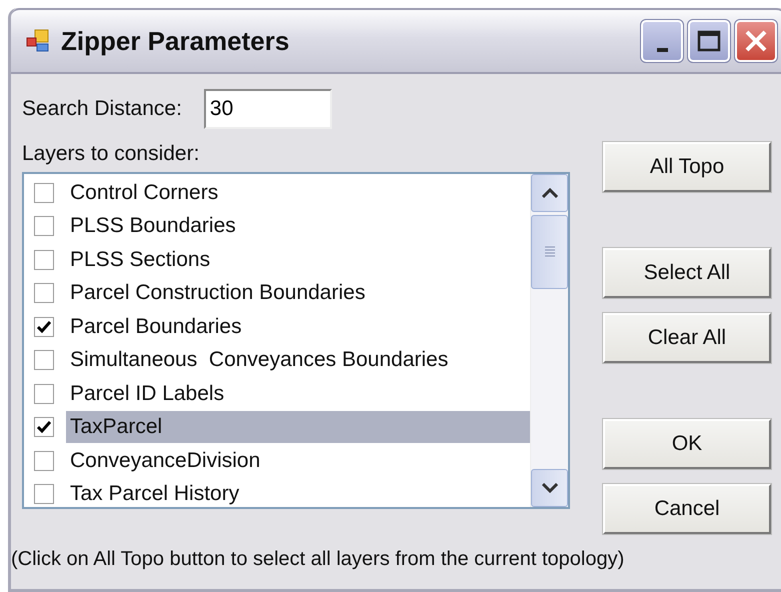 The image size is (781, 592). I want to click on layer-item: ConveyanceDivision, so click(298, 460).